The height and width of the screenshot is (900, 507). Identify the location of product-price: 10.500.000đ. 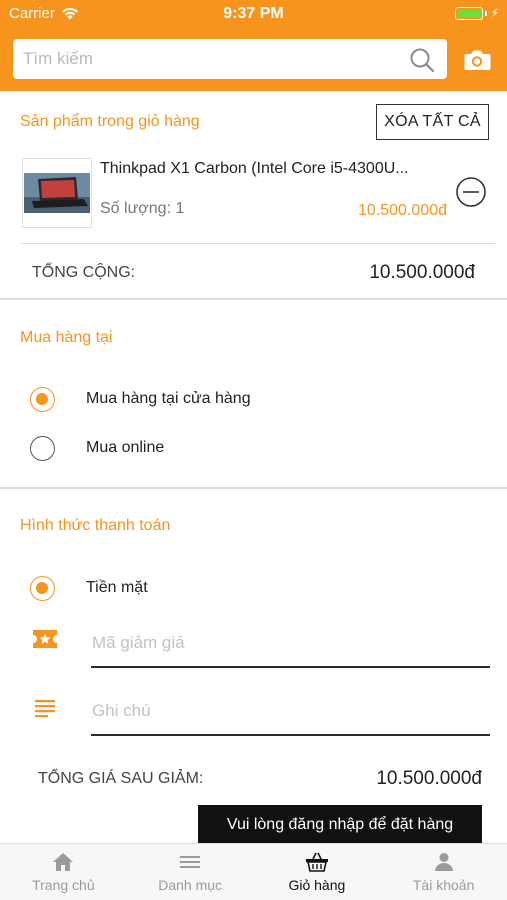
(402, 210).